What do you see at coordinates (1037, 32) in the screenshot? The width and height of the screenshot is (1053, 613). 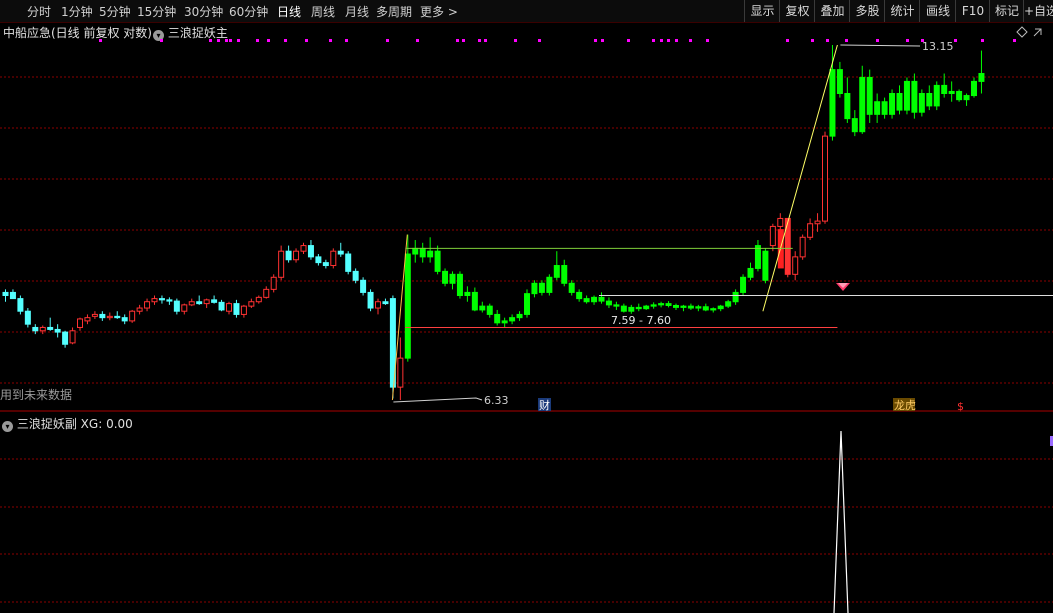 I see `expand-icon` at bounding box center [1037, 32].